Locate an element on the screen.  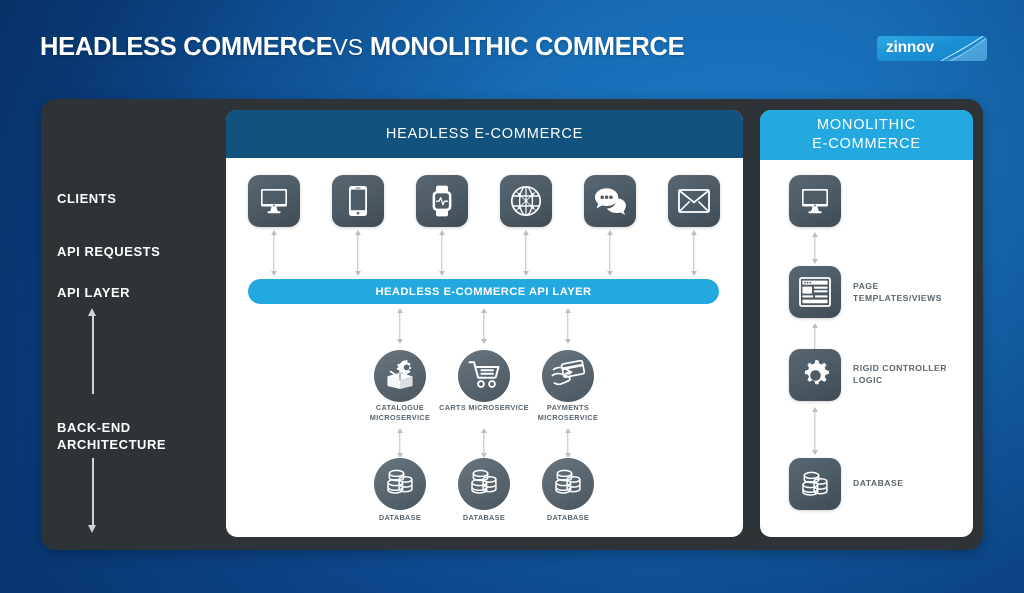
monolithic-card-header: MONOLITHIC E-COMMERCE is located at coordinates (866, 135).